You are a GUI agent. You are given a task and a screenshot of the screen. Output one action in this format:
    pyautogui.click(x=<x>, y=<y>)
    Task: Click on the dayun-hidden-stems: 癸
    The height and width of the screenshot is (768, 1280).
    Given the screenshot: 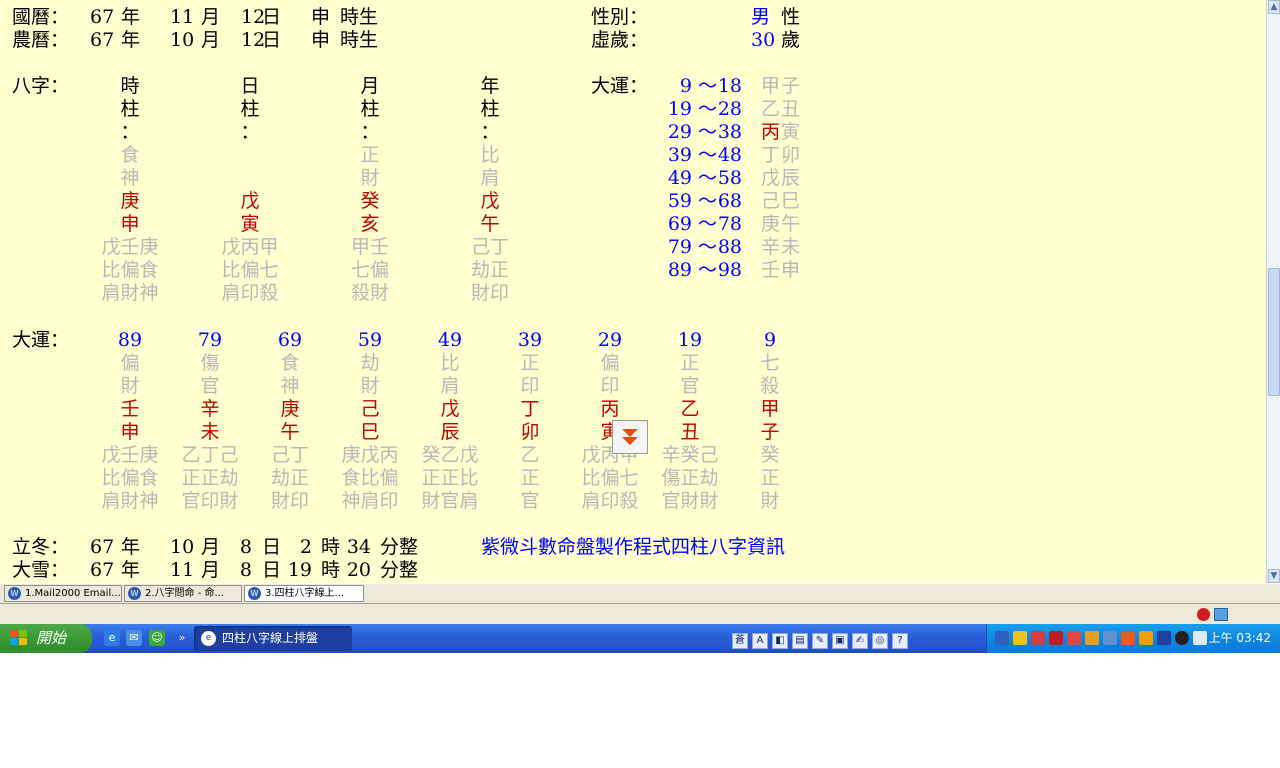 What is the action you would take?
    pyautogui.click(x=770, y=455)
    